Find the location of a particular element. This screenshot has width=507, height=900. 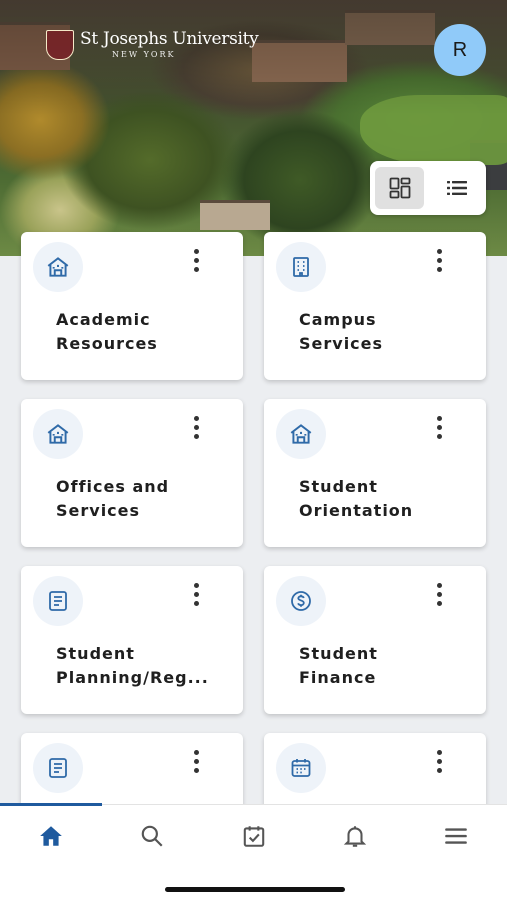

list-view-button is located at coordinates (456, 188).